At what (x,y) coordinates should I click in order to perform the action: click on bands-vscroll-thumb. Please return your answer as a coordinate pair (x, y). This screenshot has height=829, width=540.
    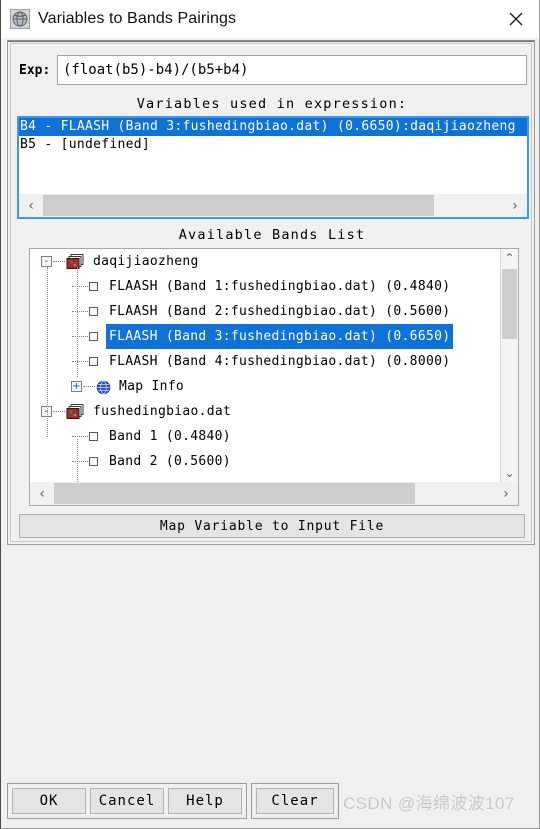
    Looking at the image, I should click on (509, 304).